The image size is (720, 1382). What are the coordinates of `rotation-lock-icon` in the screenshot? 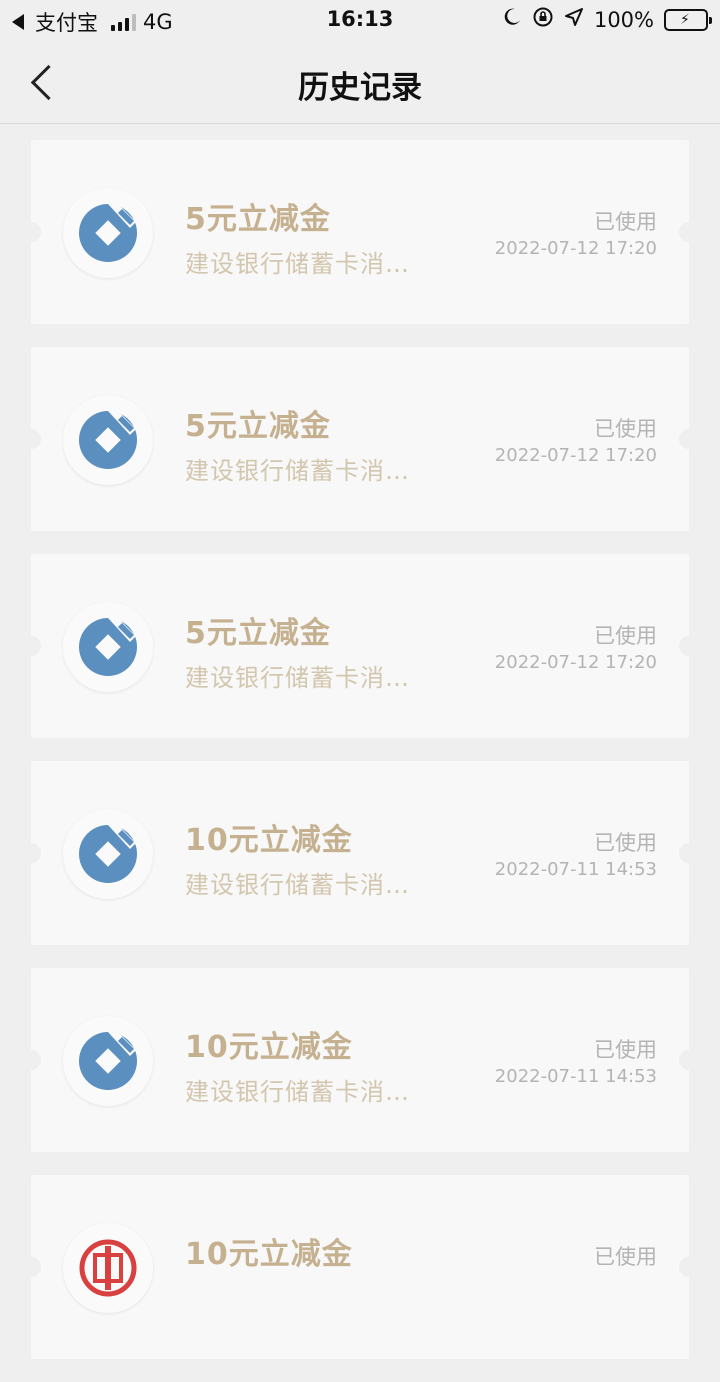 It's located at (543, 19).